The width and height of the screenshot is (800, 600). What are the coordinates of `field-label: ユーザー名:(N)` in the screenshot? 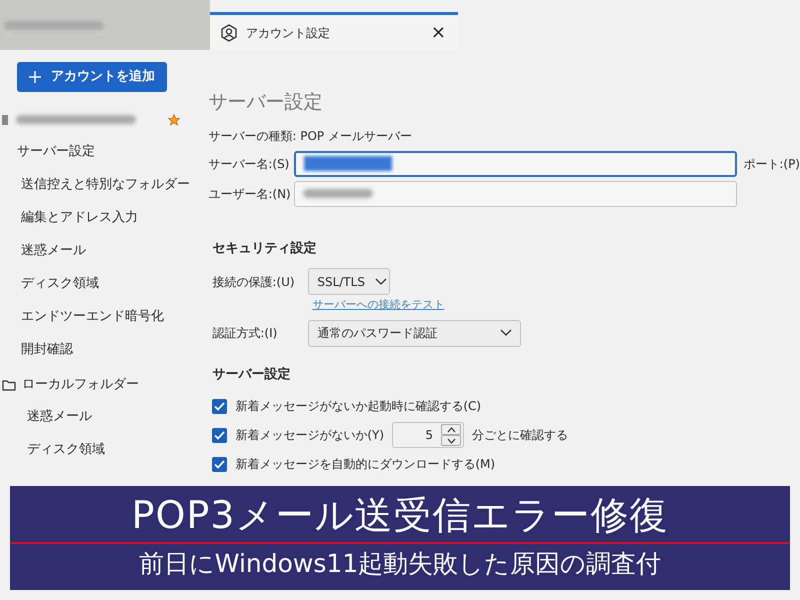 It's located at (248, 194).